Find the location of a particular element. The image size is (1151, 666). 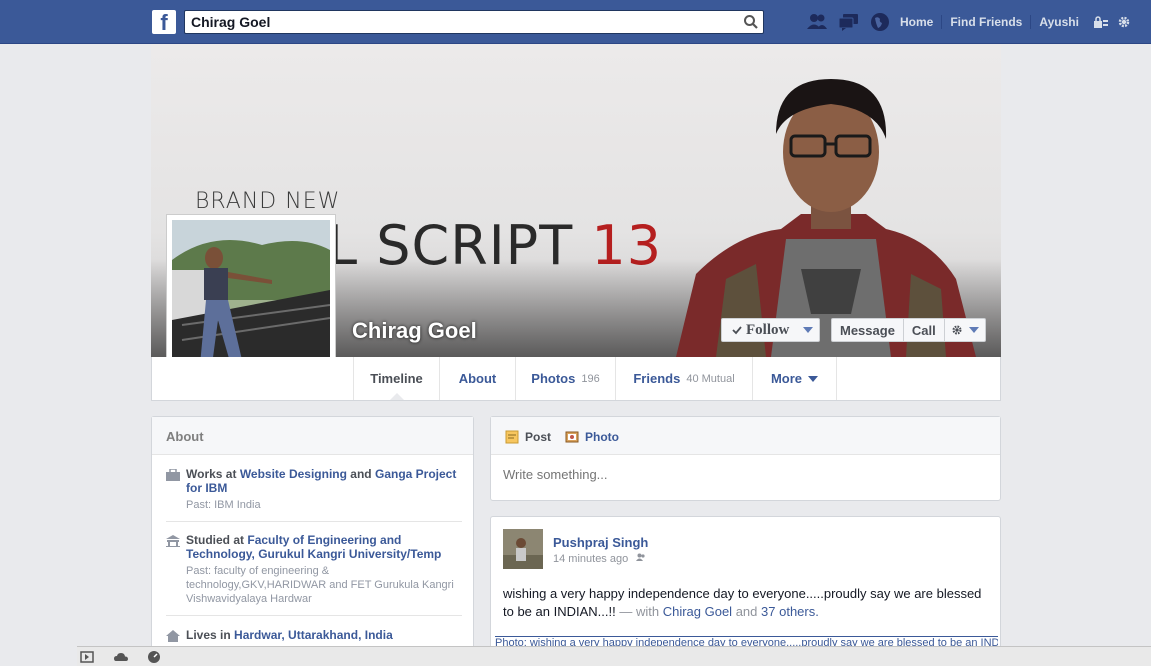

audience-friends-icon is located at coordinates (640, 557).